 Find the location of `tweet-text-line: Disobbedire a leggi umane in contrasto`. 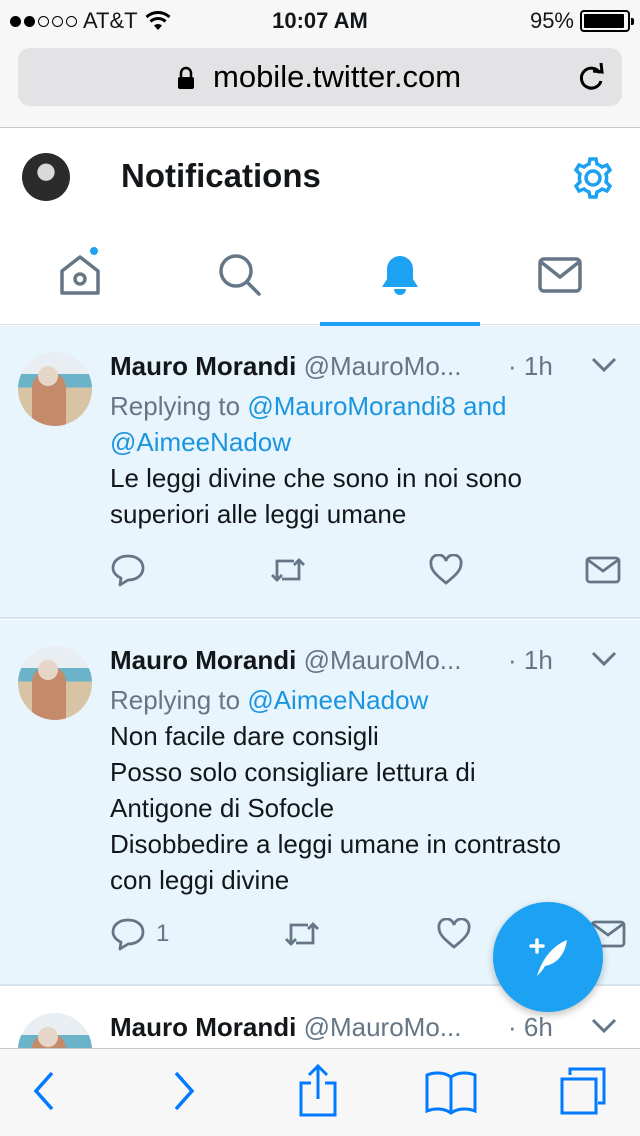

tweet-text-line: Disobbedire a leggi umane in contrasto is located at coordinates (335, 844).